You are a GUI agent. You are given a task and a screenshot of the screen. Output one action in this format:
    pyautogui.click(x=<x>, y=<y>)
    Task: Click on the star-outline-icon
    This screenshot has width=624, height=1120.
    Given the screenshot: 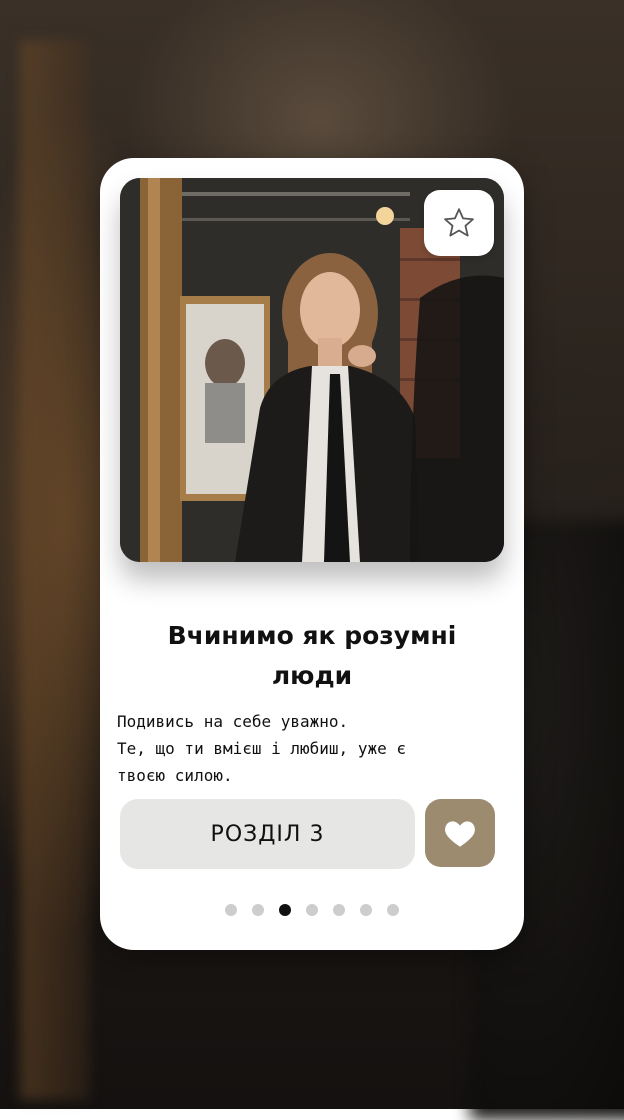 What is the action you would take?
    pyautogui.click(x=459, y=222)
    